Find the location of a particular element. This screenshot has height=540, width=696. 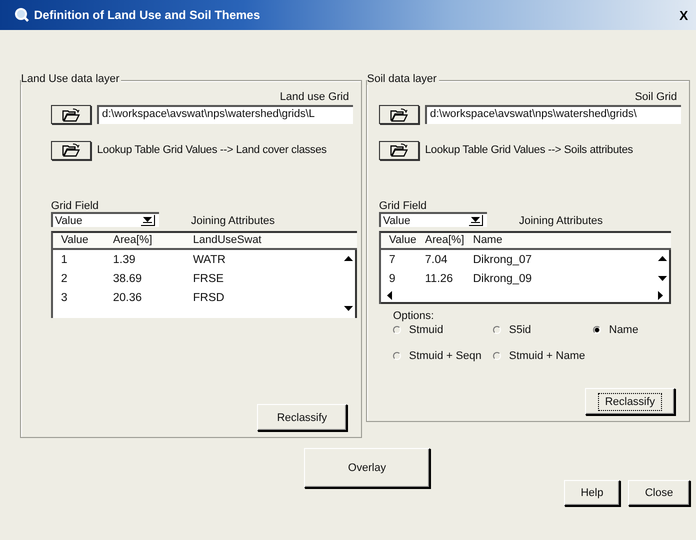

path-field: d:\workspace\avswat\nps\watershed\grids\ is located at coordinates (553, 114).